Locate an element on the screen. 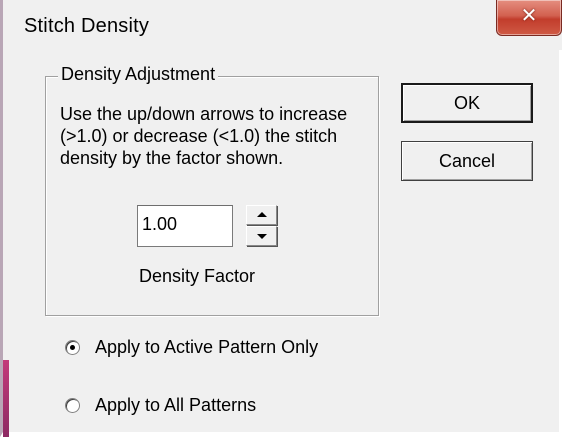 This screenshot has width=568, height=437. density-factor-label: Density Factor is located at coordinates (197, 276).